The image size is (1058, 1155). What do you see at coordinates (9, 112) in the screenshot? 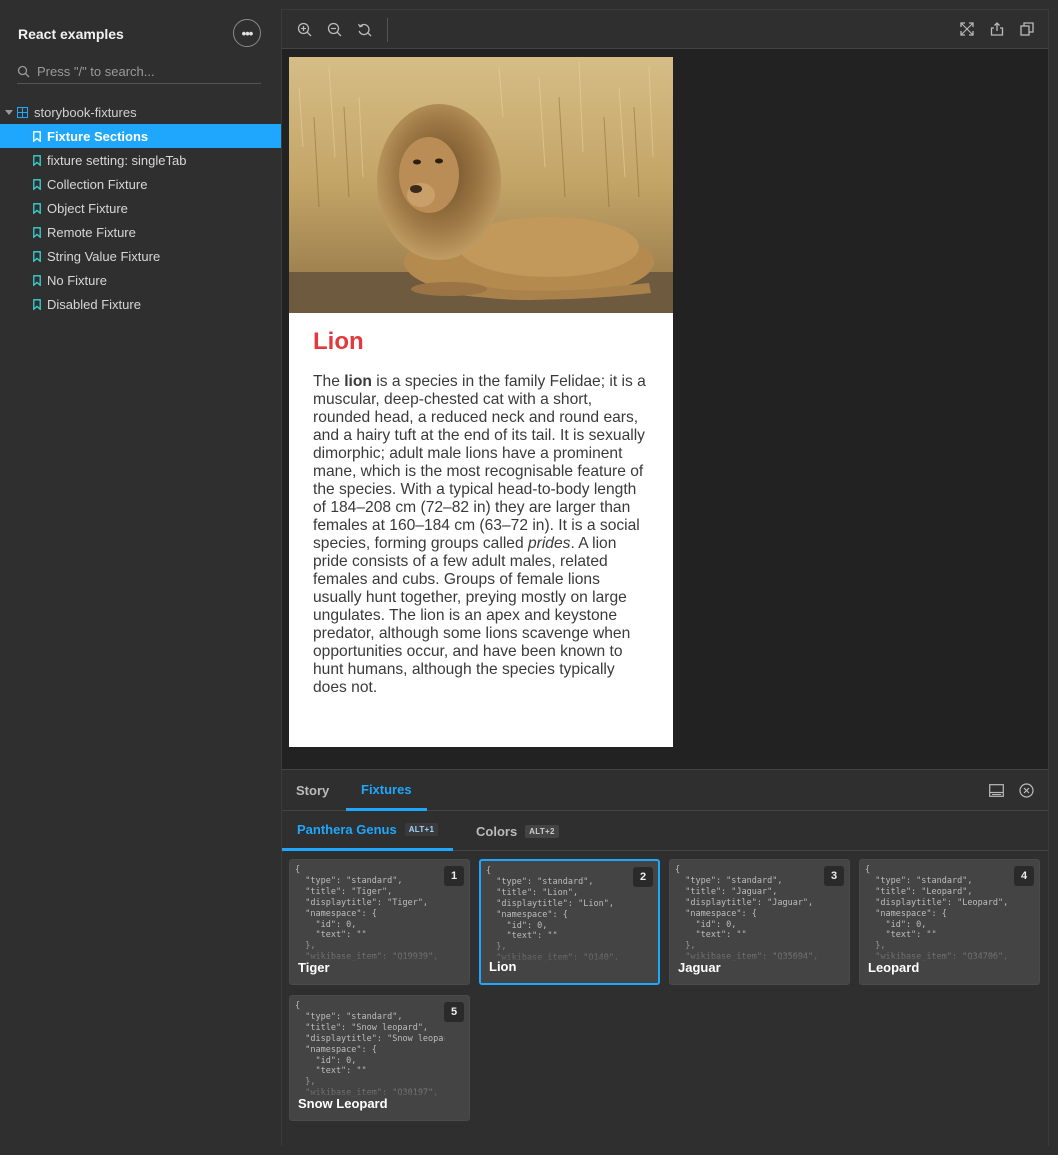
I see `expand-caret-icon` at bounding box center [9, 112].